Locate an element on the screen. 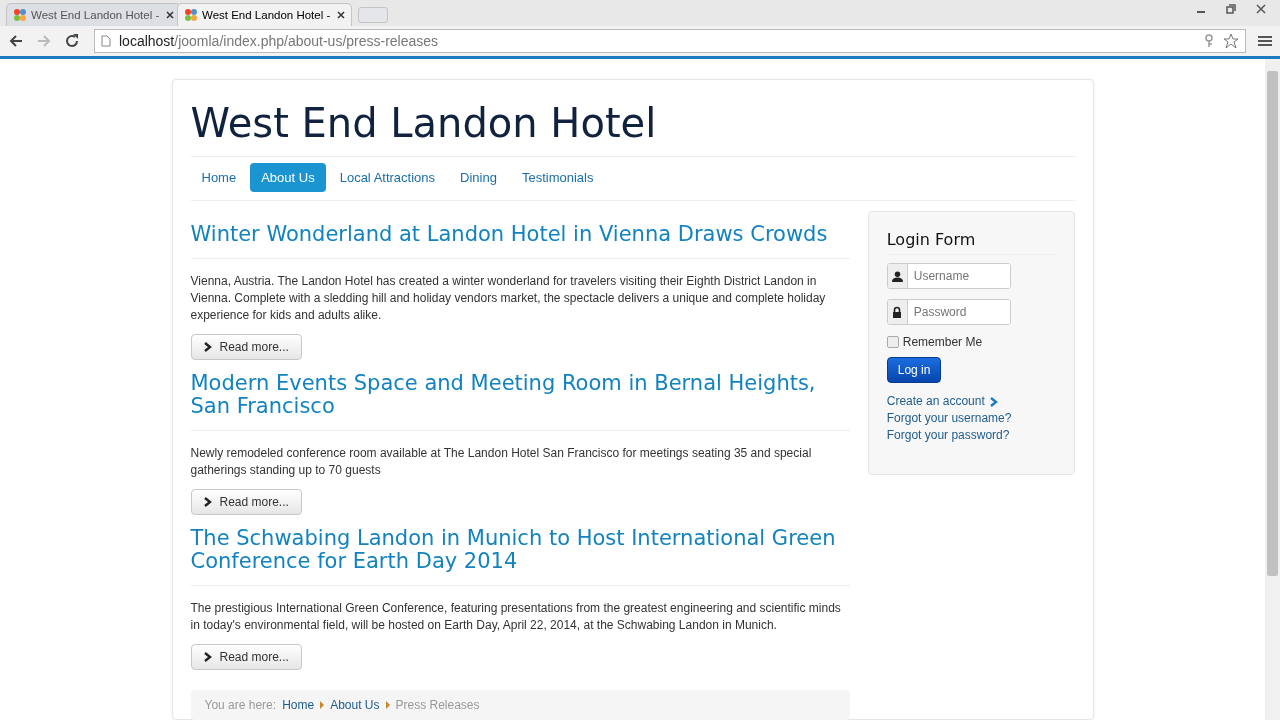 This screenshot has width=1280, height=720. article-text: The prestigious International Green Conference, featuring presentations from the greatest engineering and scientific minds in today's environmental field, will be hosted on Earth Day, April 22, 2014, at the Schwabing Landon in Munich. is located at coordinates (516, 617).